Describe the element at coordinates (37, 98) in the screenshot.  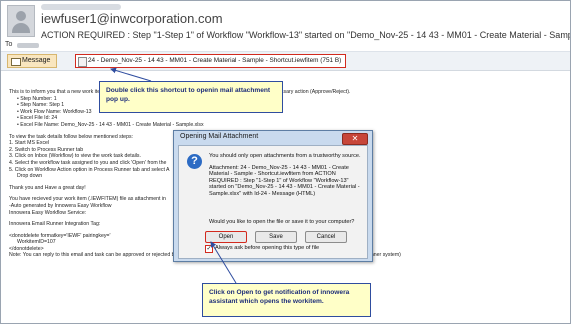
I see `body-line: • Step Number: 1` at that location.